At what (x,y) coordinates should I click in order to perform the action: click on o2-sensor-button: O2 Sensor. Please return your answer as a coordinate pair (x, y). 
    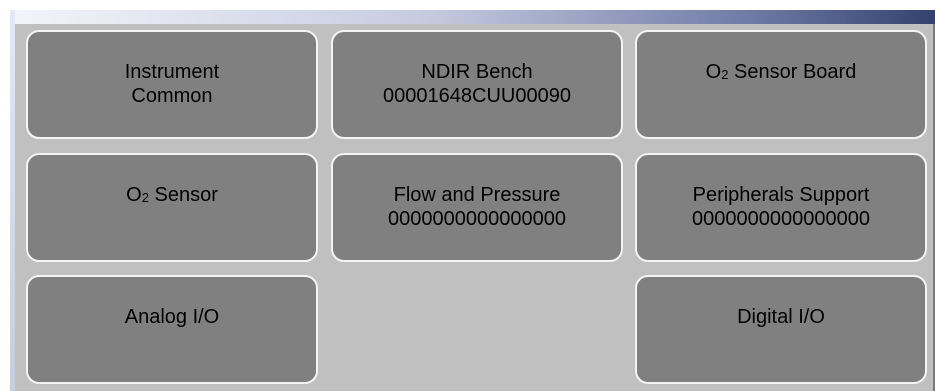
    Looking at the image, I should click on (172, 207).